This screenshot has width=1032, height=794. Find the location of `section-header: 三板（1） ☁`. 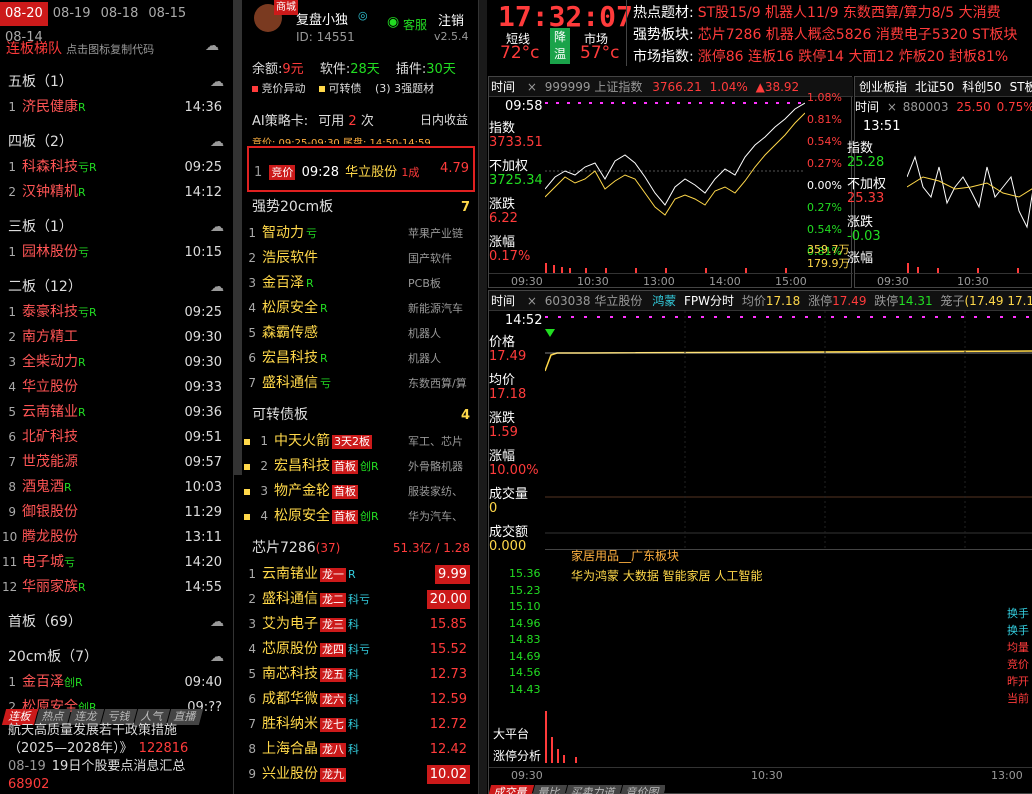

section-header: 三板（1） ☁ is located at coordinates (116, 227).